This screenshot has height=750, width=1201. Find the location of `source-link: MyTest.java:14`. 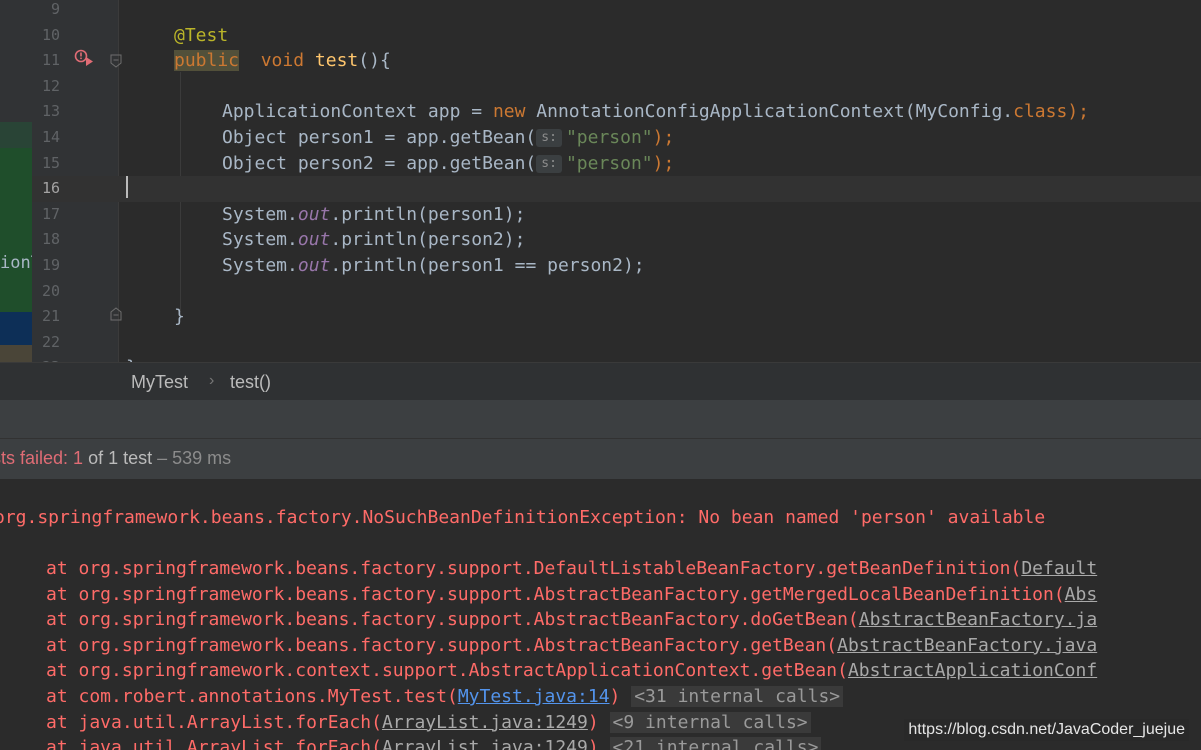

source-link: MyTest.java:14 is located at coordinates (534, 696).